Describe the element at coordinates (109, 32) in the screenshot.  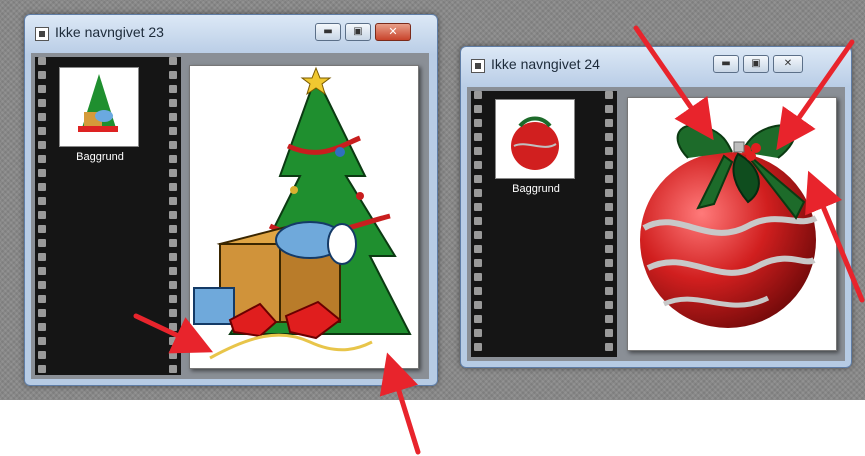
I see `window-title: Ikke navngivet 23` at that location.